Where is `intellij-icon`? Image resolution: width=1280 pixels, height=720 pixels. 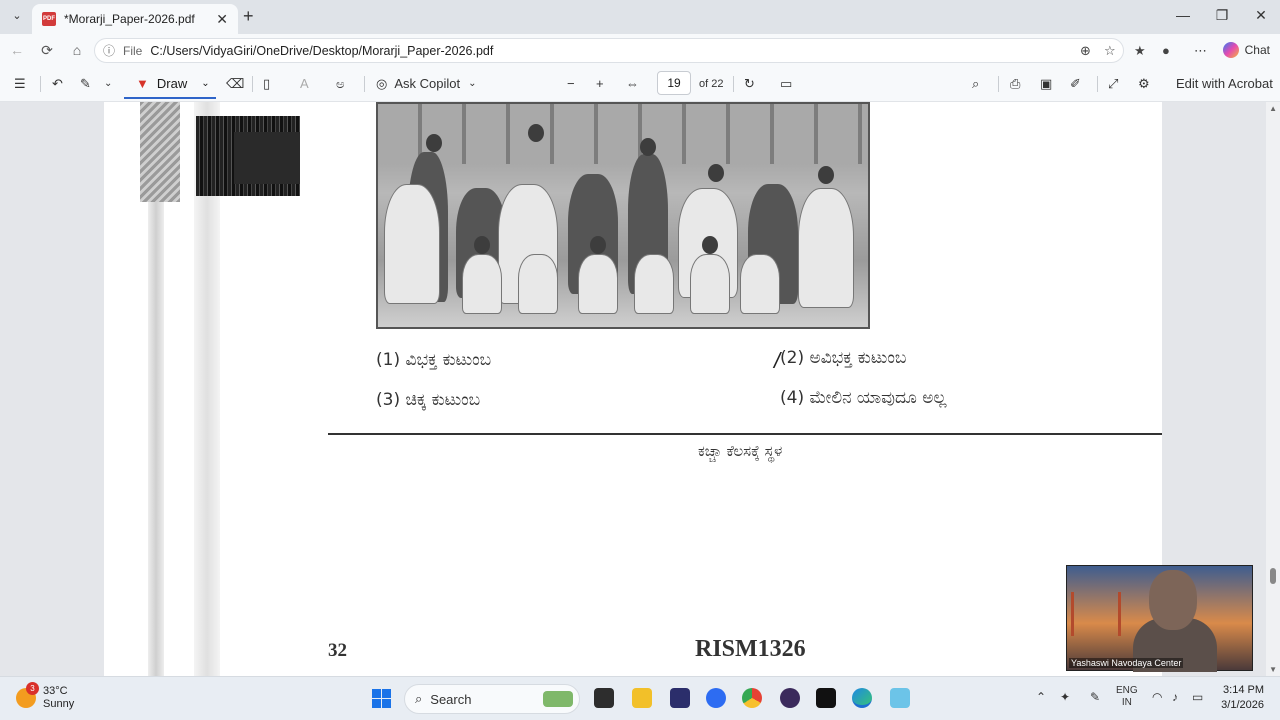 intellij-icon is located at coordinates (680, 698).